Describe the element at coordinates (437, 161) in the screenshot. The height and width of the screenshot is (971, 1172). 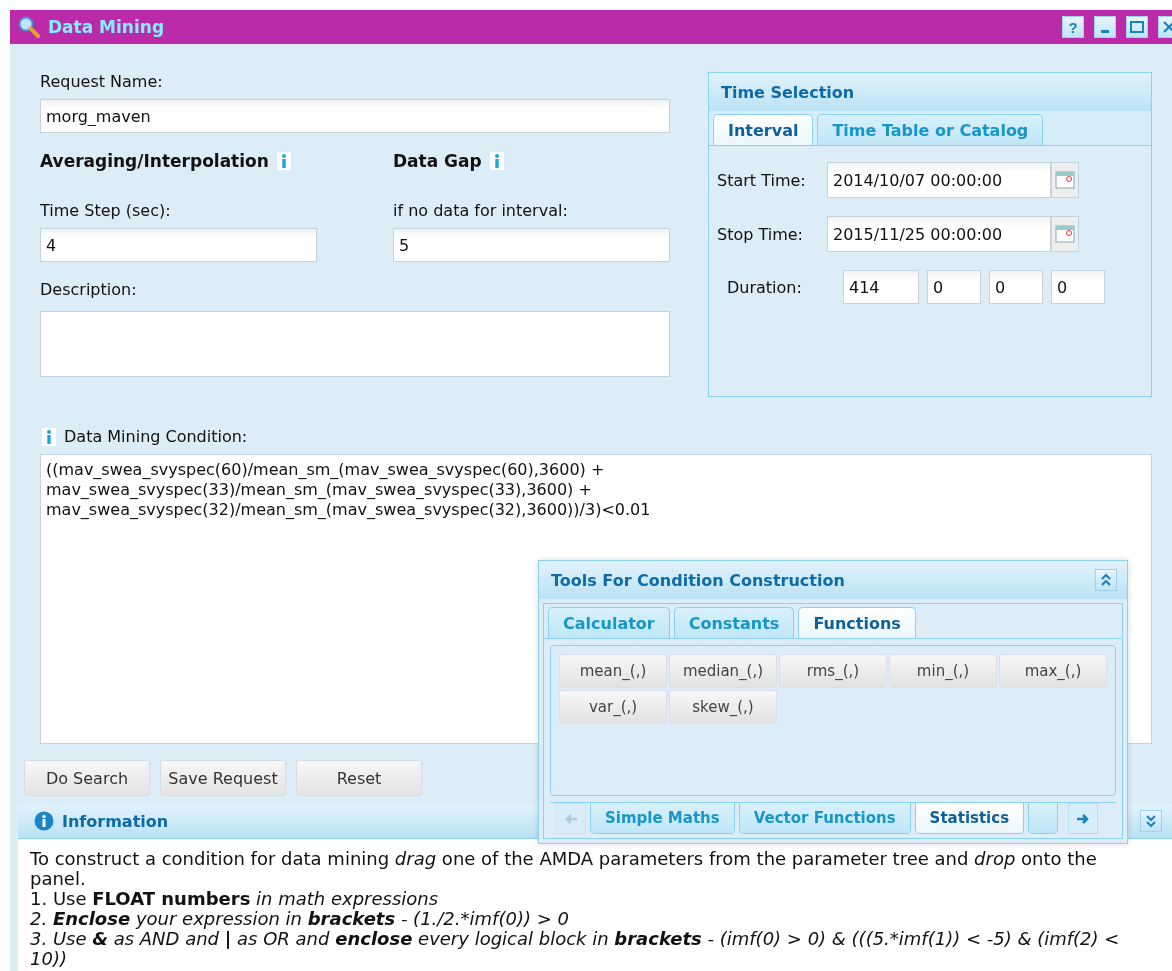
I see `section-heading: Data Gap` at that location.